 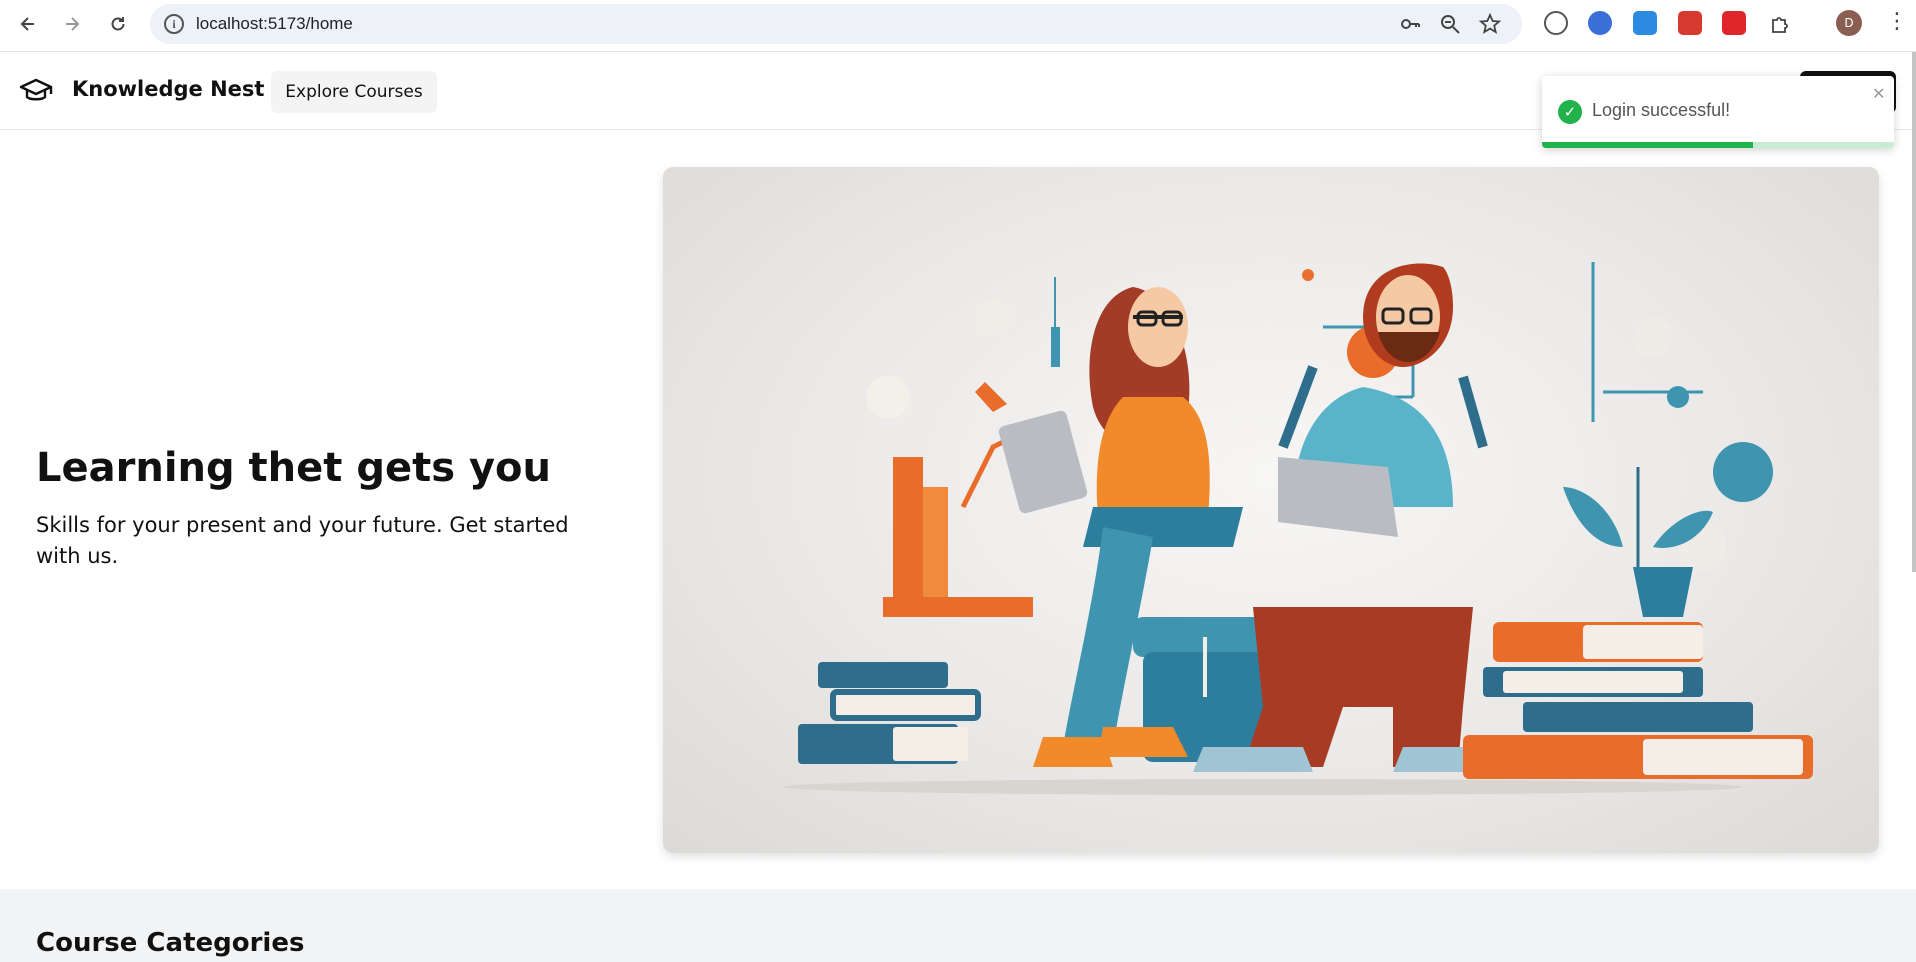 What do you see at coordinates (168, 89) in the screenshot?
I see `brand-name: Knowledge Nest` at bounding box center [168, 89].